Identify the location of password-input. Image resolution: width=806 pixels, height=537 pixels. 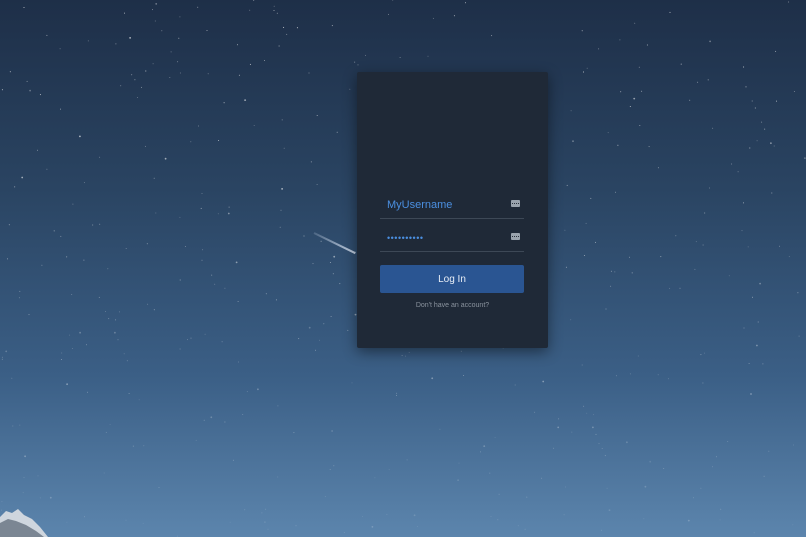
(443, 238).